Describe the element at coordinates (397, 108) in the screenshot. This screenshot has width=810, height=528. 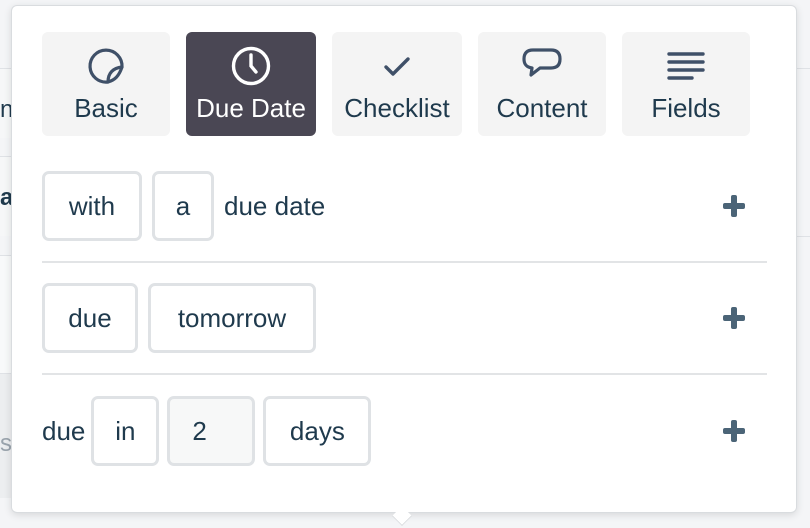
I see `tab-label: Checklist` at that location.